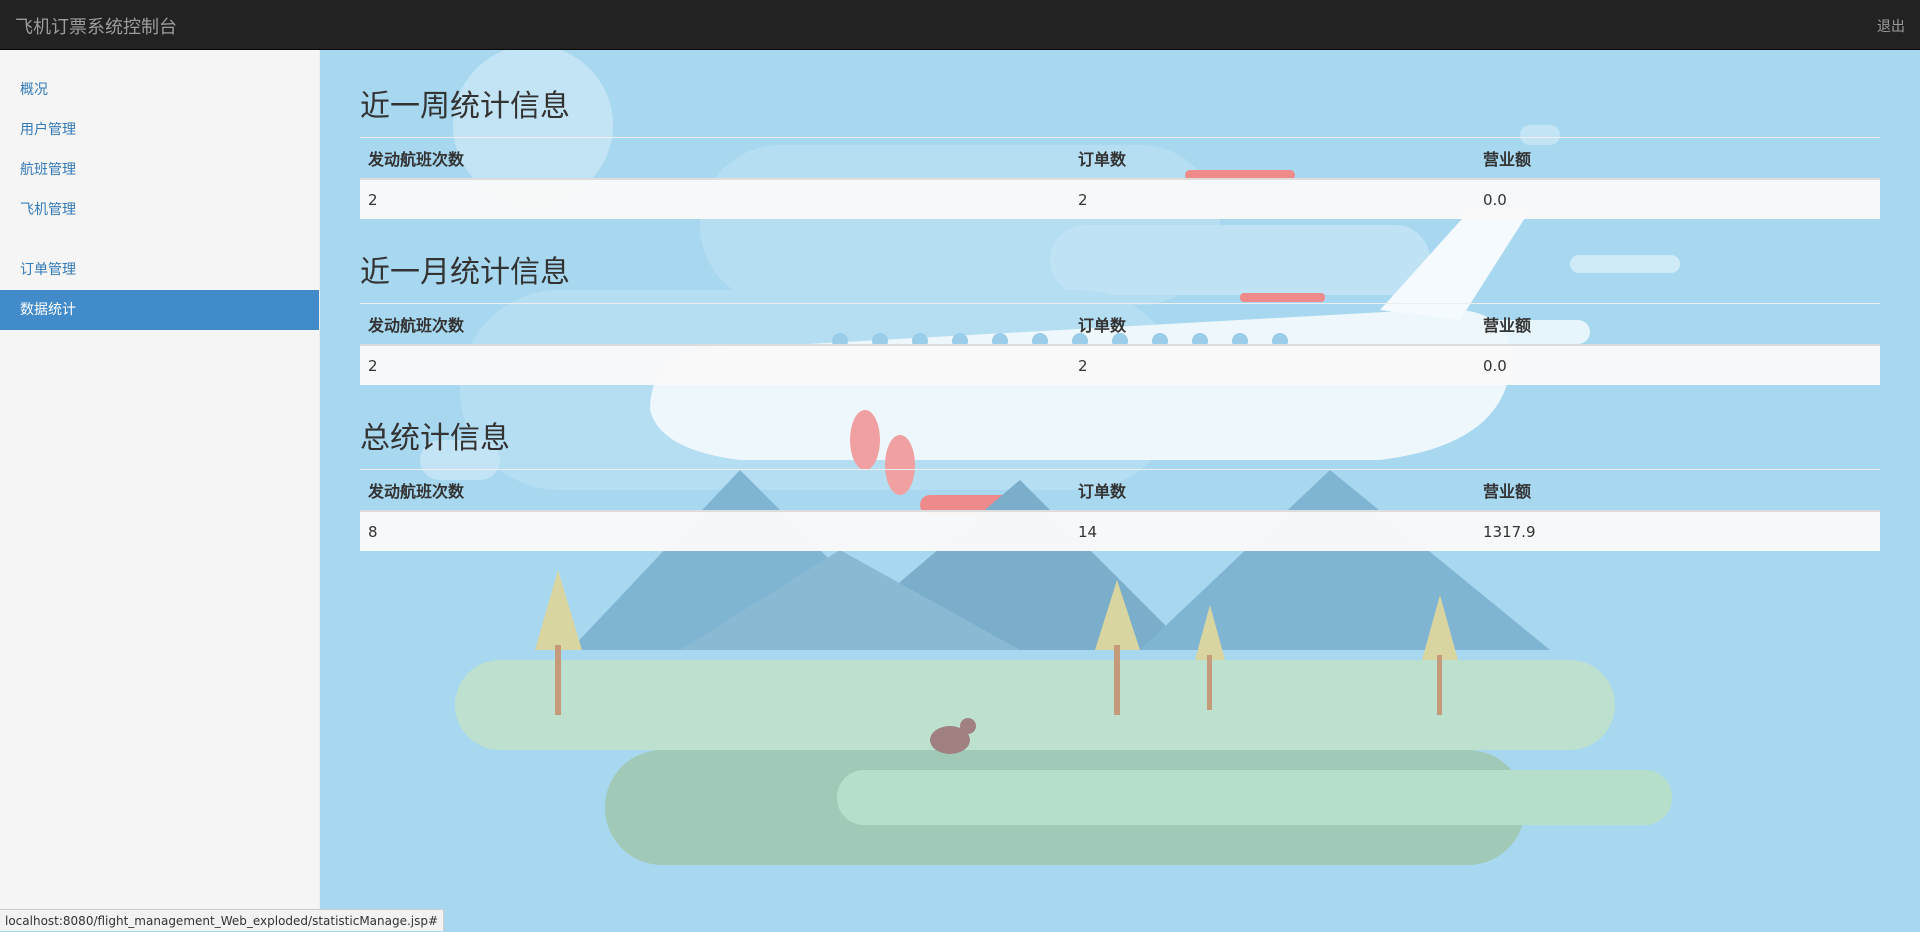 The width and height of the screenshot is (1920, 932). Describe the element at coordinates (1120, 111) in the screenshot. I see `weekly-stats-title: 近一周统计信息` at that location.